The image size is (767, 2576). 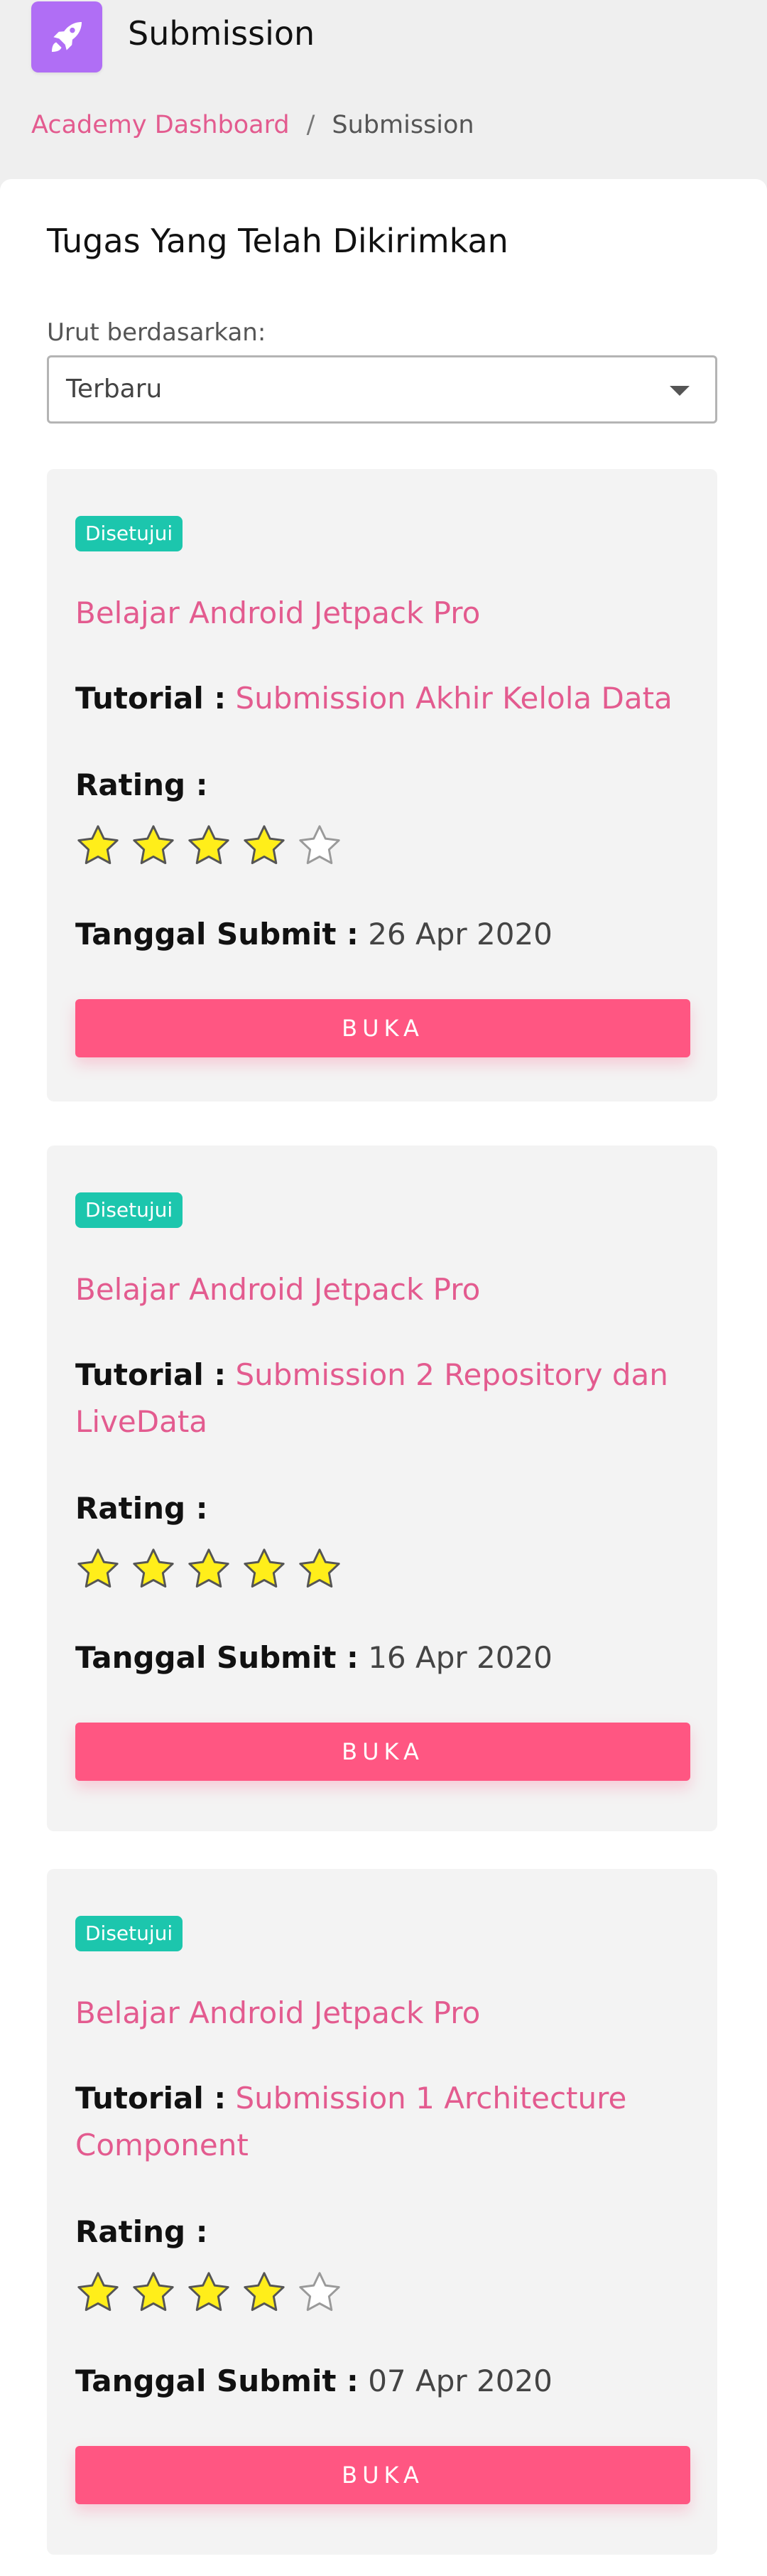 I want to click on page-title: Submission, so click(x=221, y=33).